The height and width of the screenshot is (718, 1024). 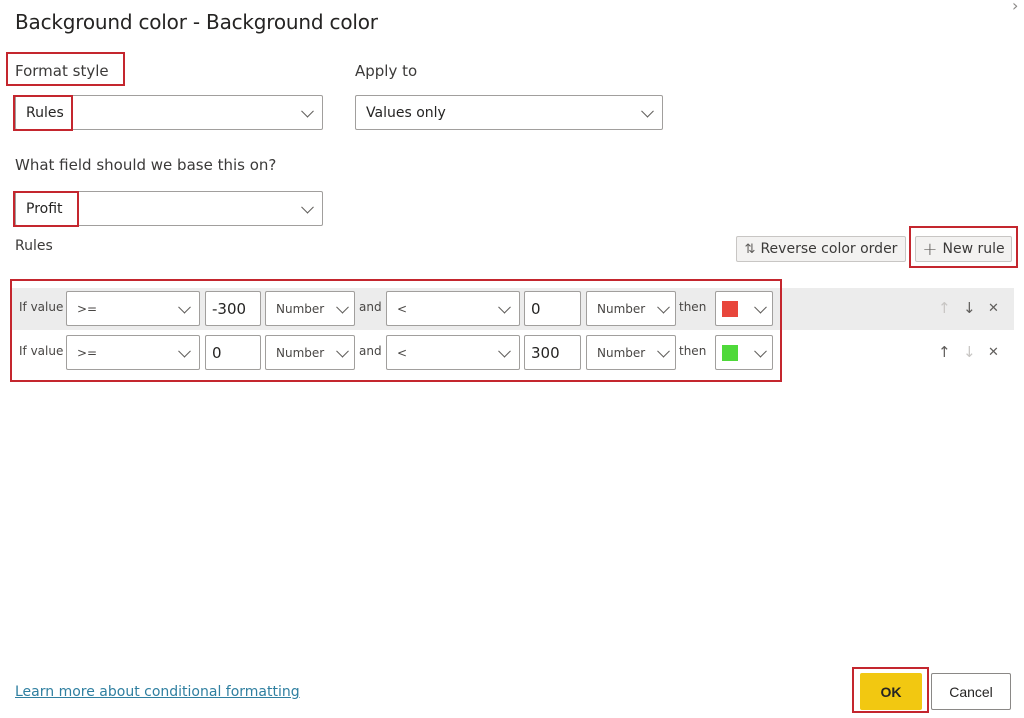 What do you see at coordinates (973, 249) in the screenshot?
I see `new-rule-label: New rule` at bounding box center [973, 249].